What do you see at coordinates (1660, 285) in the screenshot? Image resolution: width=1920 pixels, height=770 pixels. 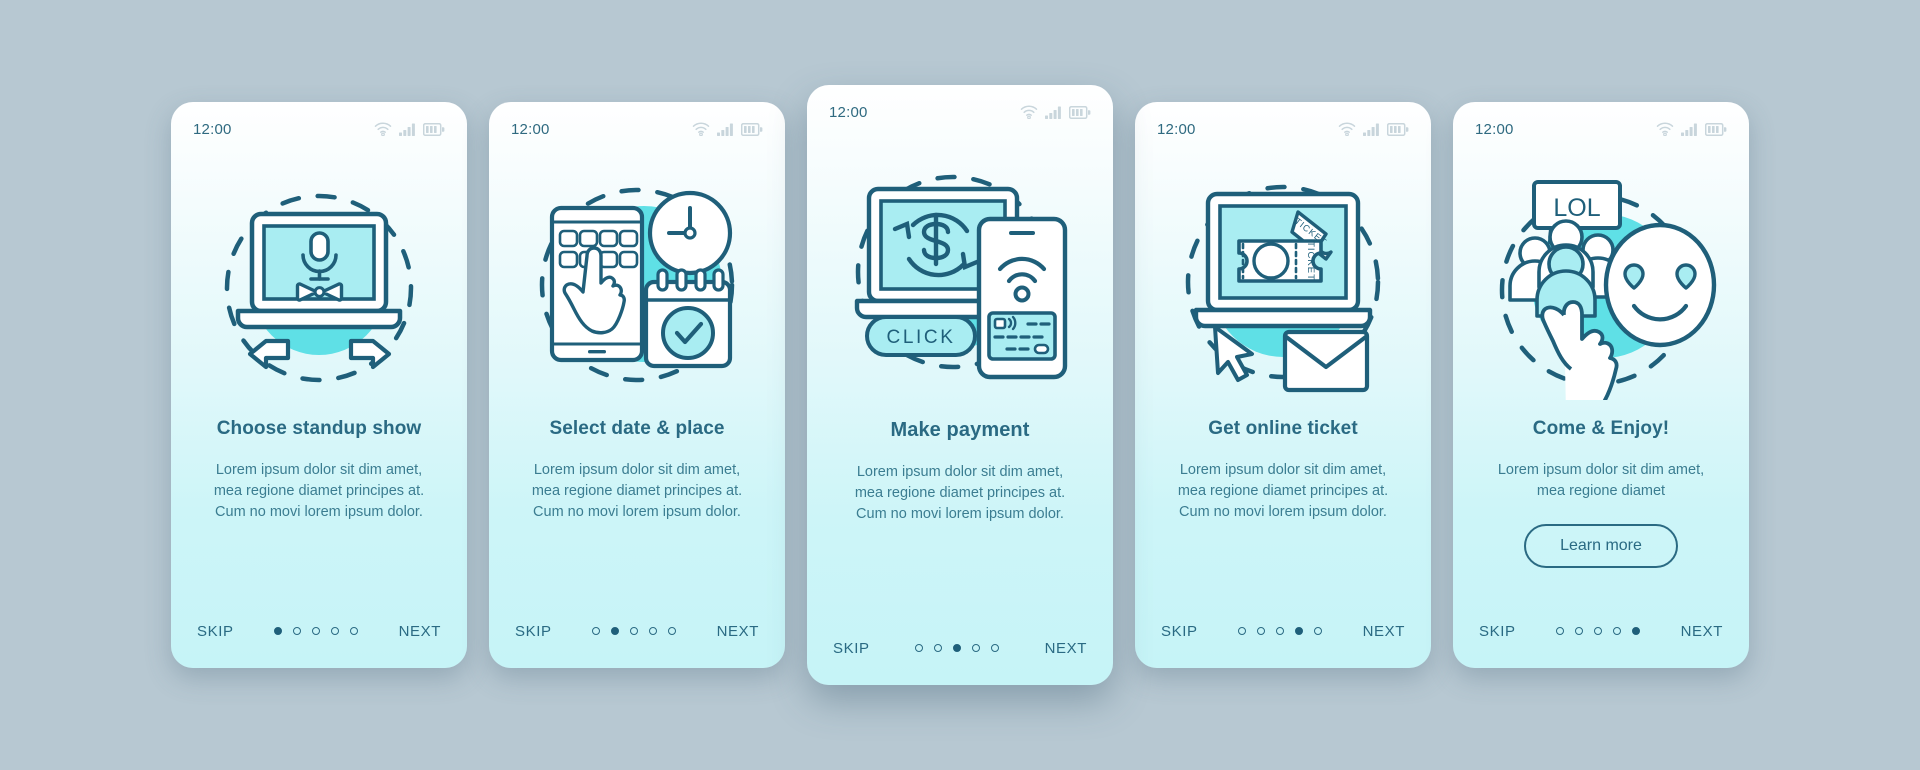 I see `smiley-face-icon` at bounding box center [1660, 285].